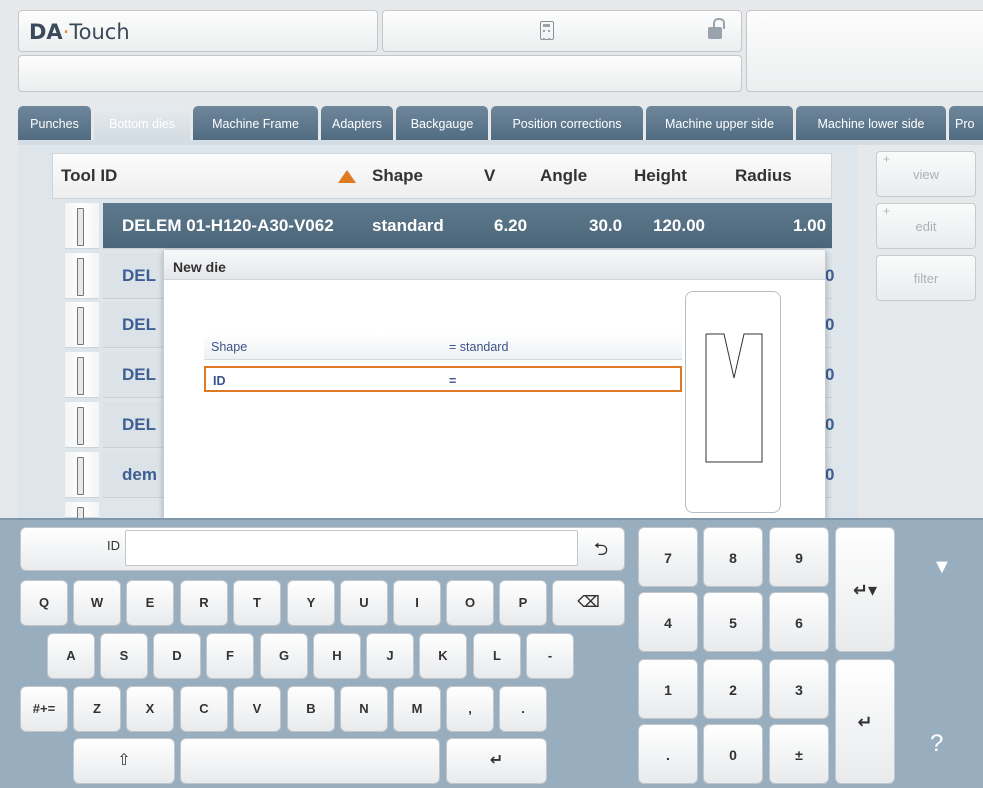 The height and width of the screenshot is (788, 983). I want to click on key-e: E, so click(150, 603).